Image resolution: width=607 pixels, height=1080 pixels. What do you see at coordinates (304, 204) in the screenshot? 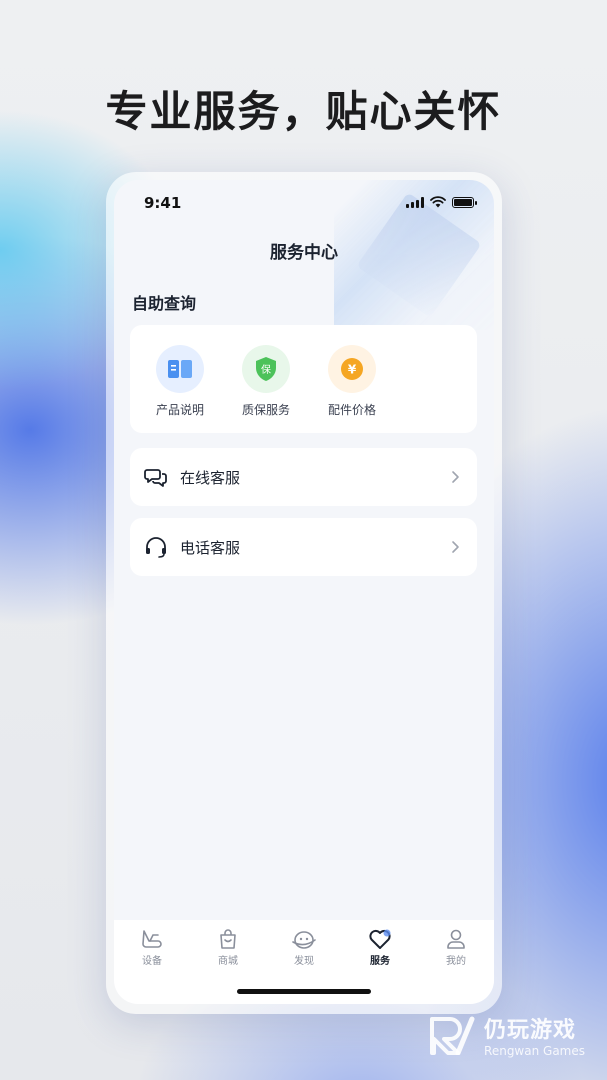
I see `status-bar: 9:41` at bounding box center [304, 204].